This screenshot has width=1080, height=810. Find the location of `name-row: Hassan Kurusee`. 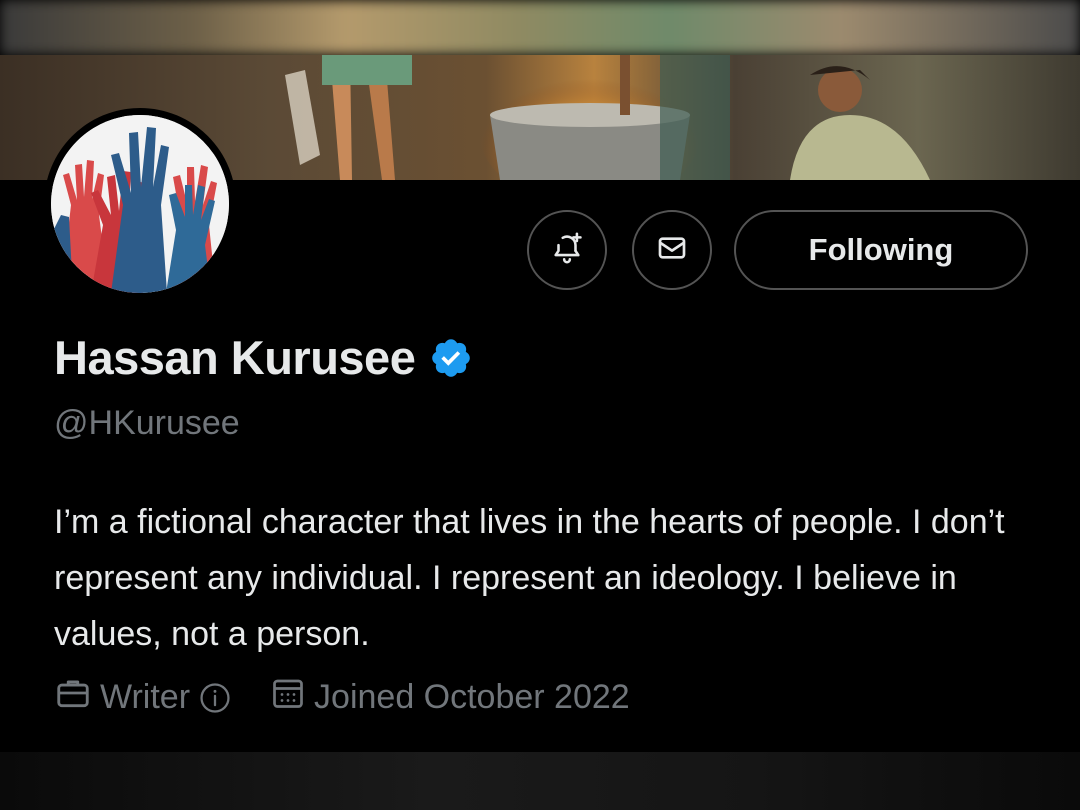

name-row: Hassan Kurusee is located at coordinates (263, 357).